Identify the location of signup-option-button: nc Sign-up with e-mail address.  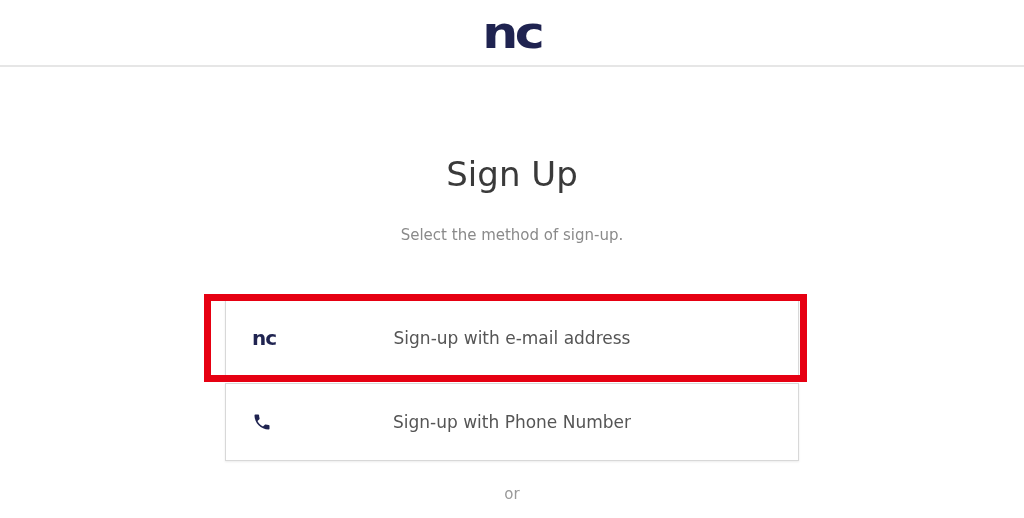
(512, 338).